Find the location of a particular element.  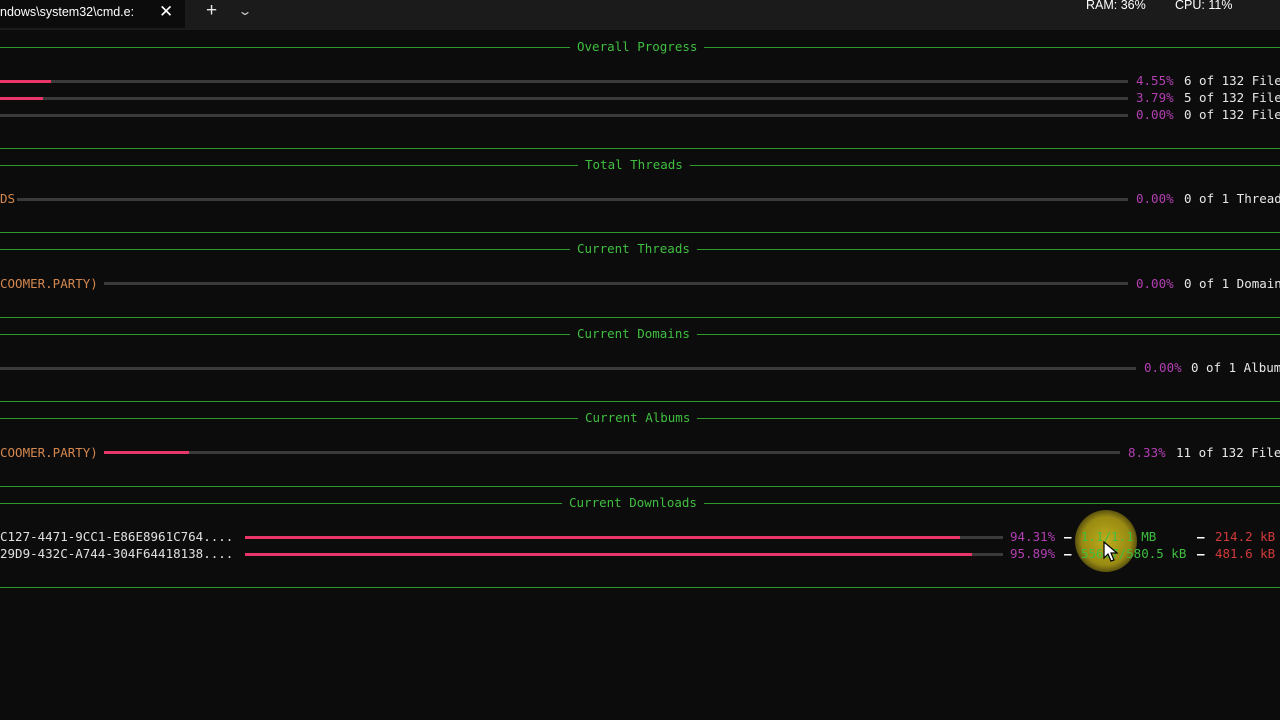

new-tab-icon: + is located at coordinates (211, 11).